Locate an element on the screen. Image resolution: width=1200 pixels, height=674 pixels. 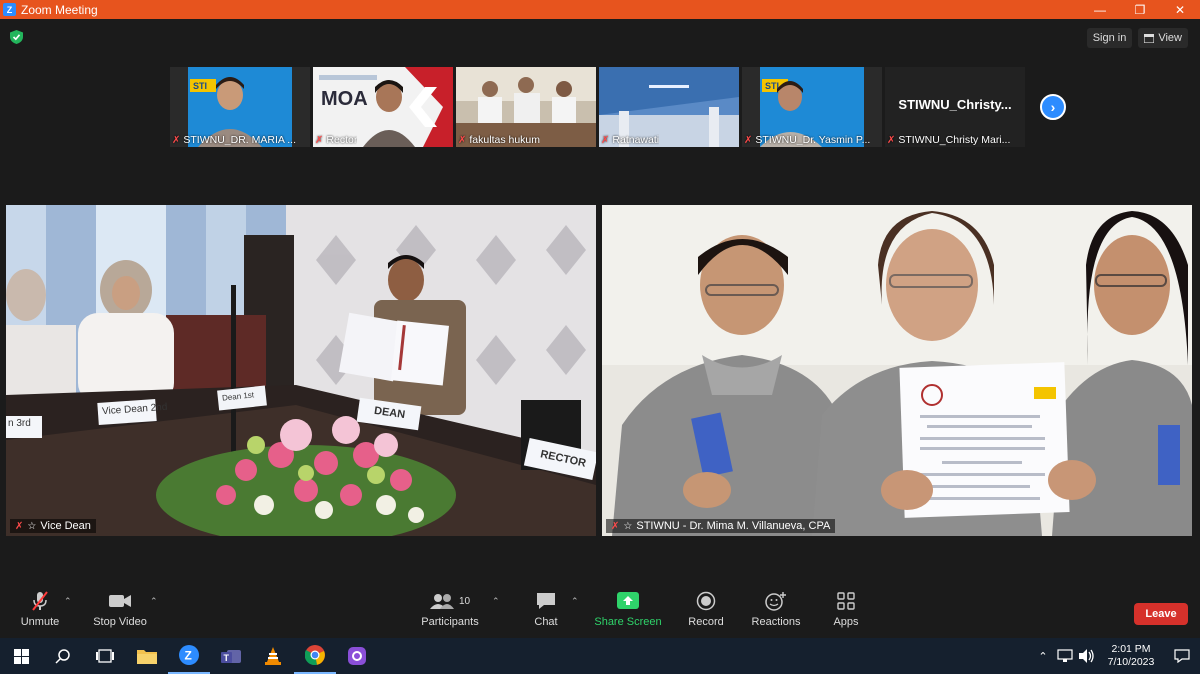
chrome-taskbar-button is located at coordinates (315, 656).